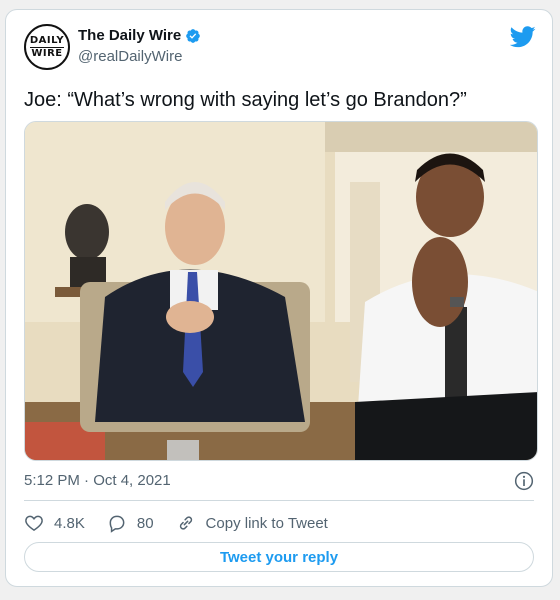 The width and height of the screenshot is (560, 600). Describe the element at coordinates (130, 523) in the screenshot. I see `reply-button: 80` at that location.